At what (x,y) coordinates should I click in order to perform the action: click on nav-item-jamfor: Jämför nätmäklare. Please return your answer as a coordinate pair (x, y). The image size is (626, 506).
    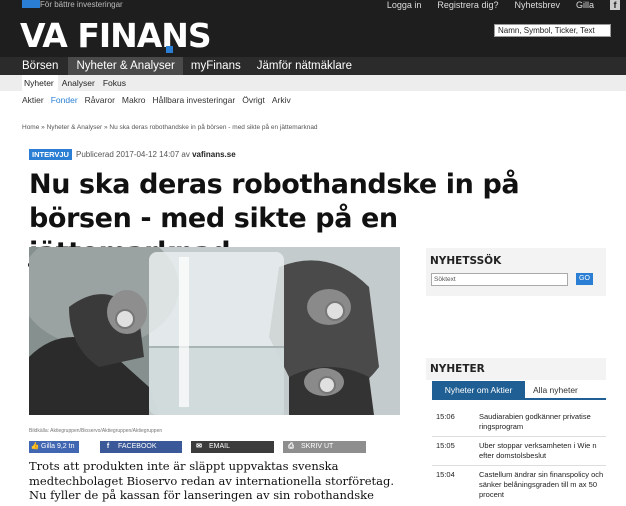
    Looking at the image, I should click on (304, 66).